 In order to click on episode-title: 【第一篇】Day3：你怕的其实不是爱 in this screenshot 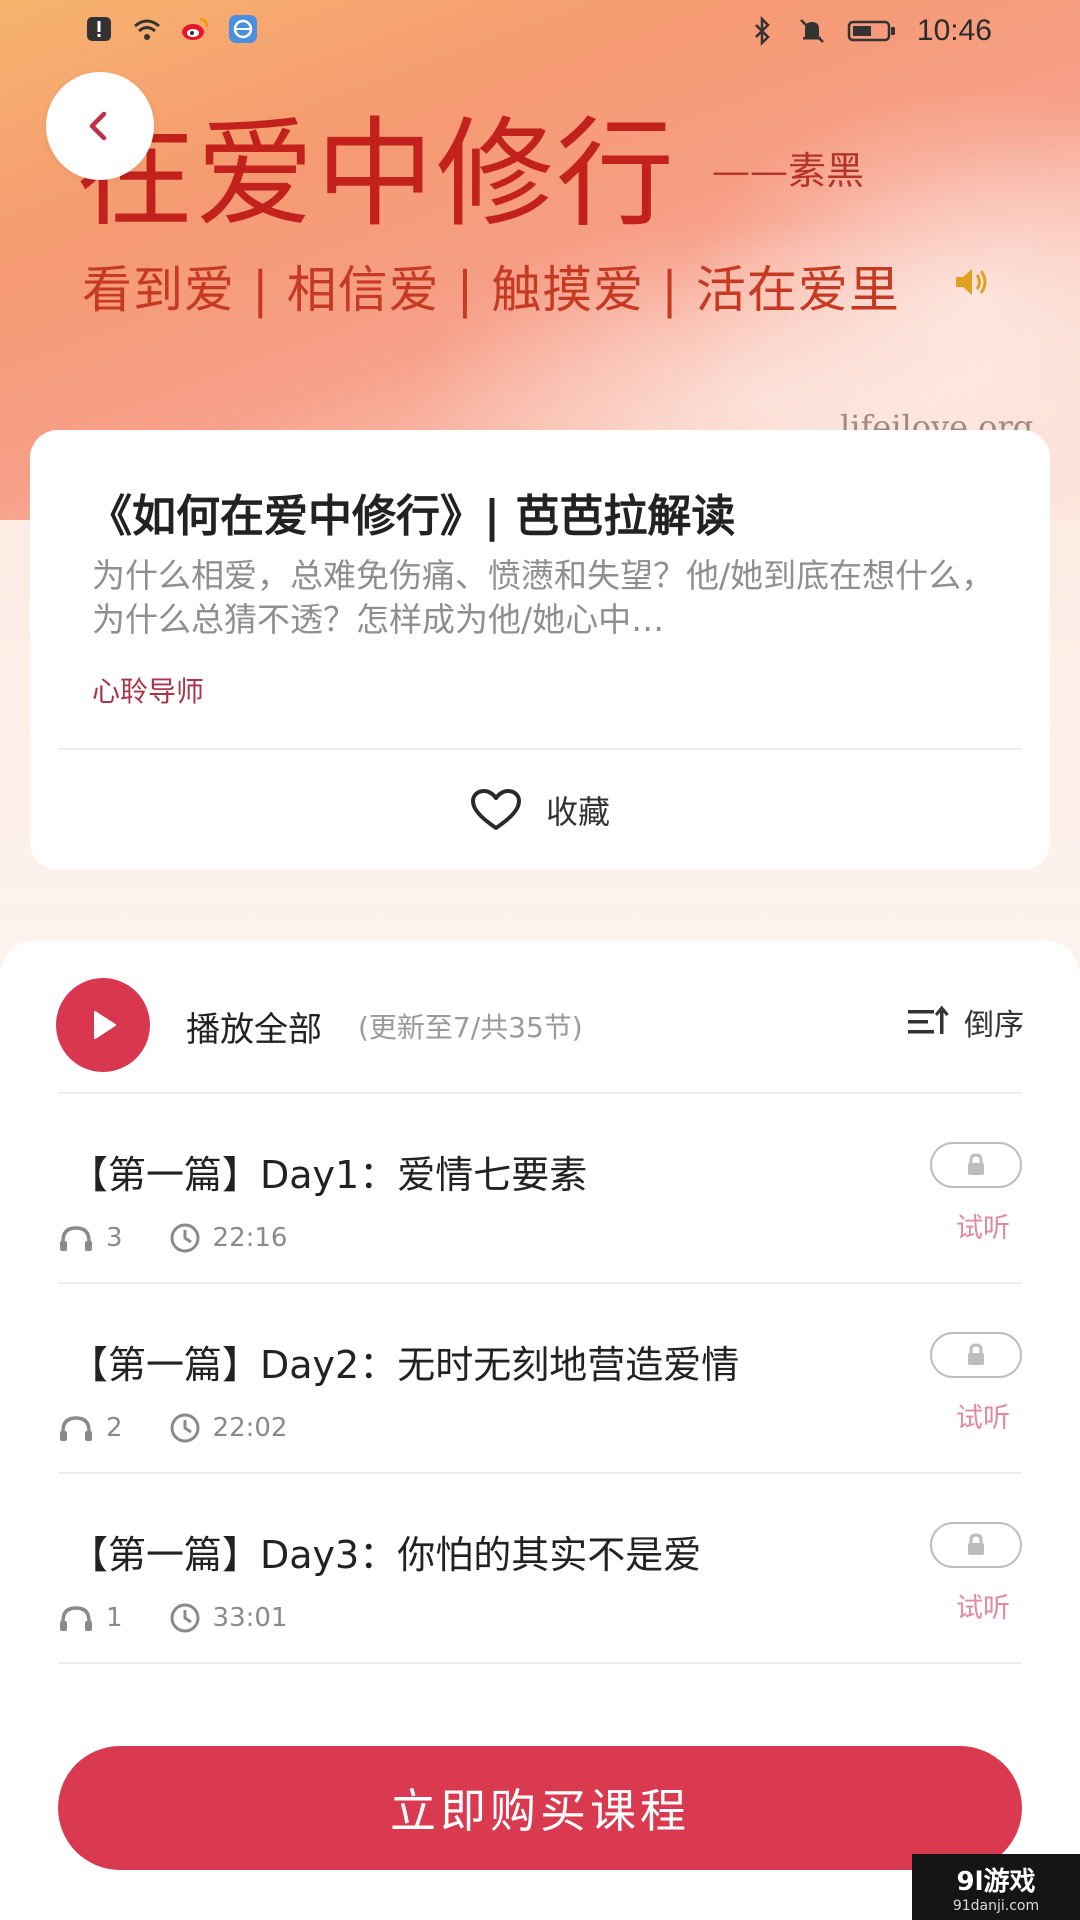, I will do `click(386, 1555)`.